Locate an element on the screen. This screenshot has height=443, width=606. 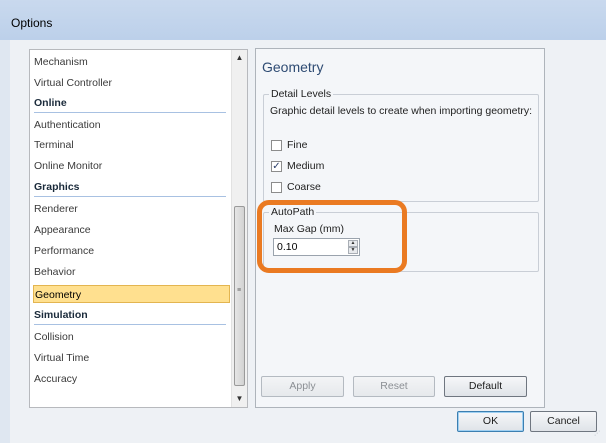
category-header-online: Online is located at coordinates (130, 103).